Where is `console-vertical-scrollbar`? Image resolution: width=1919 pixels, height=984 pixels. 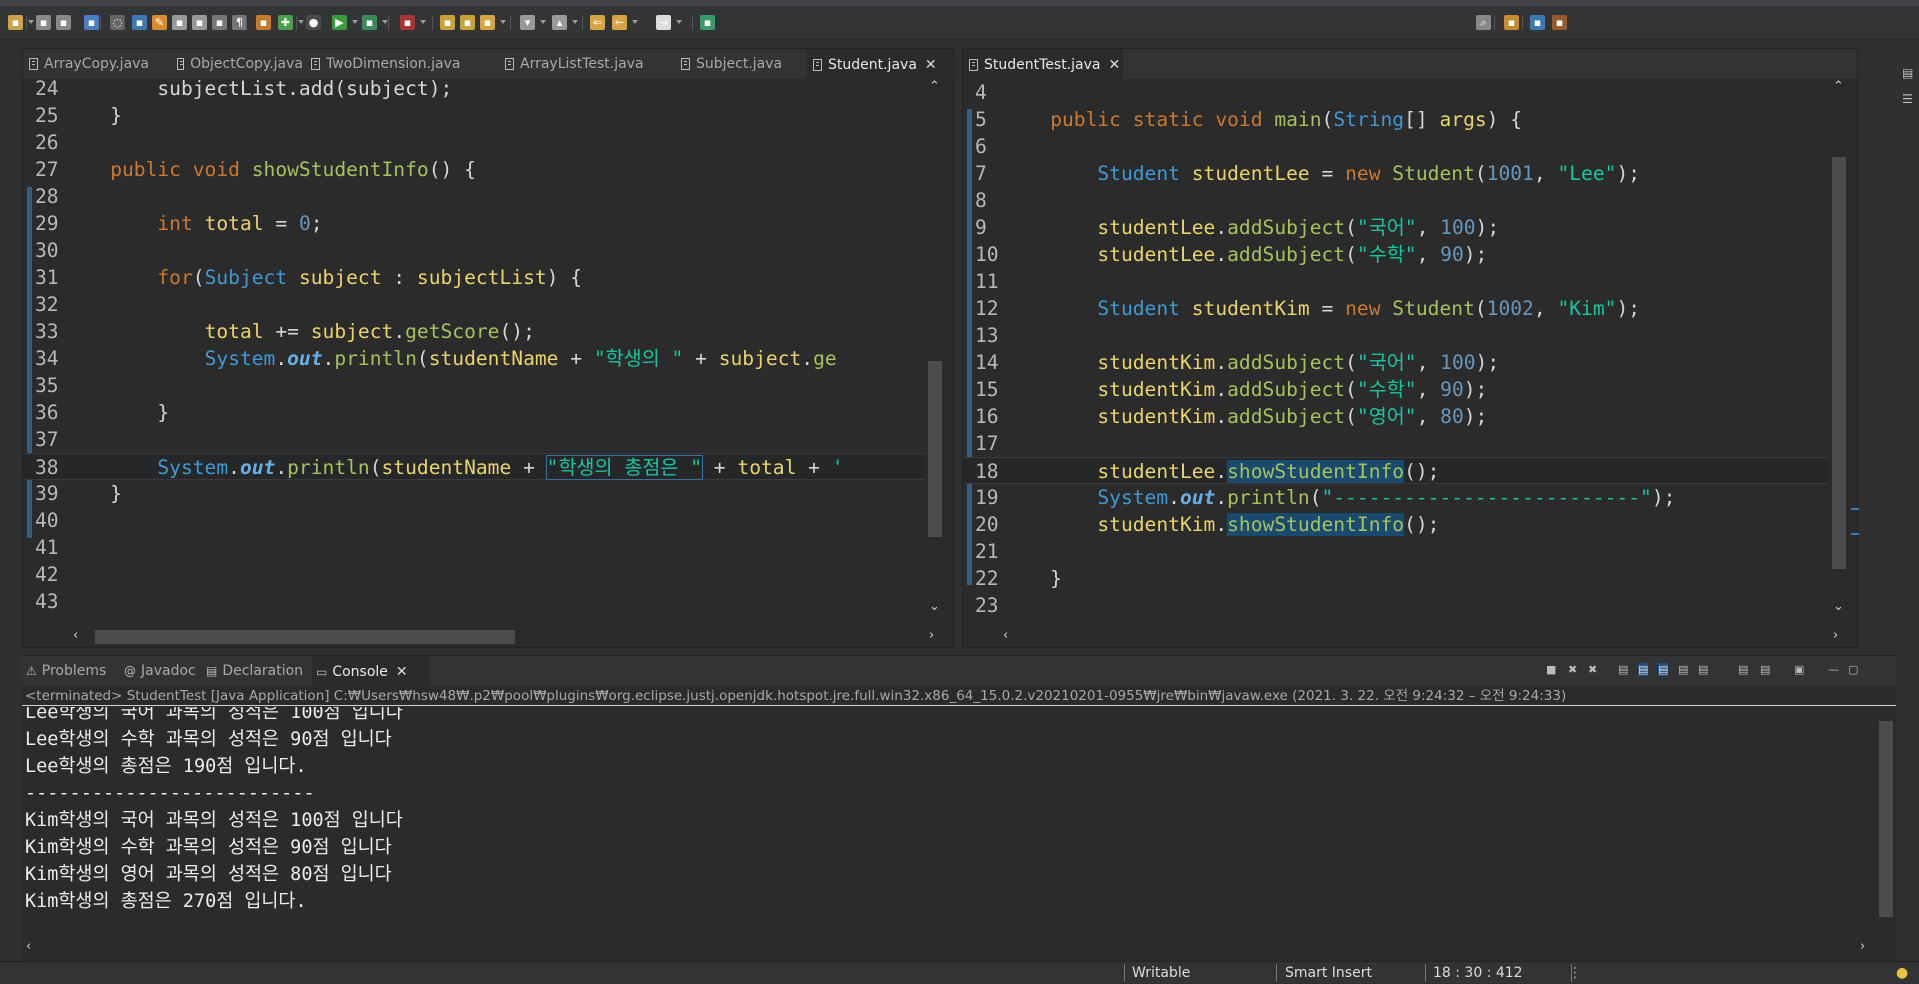 console-vertical-scrollbar is located at coordinates (1886, 819).